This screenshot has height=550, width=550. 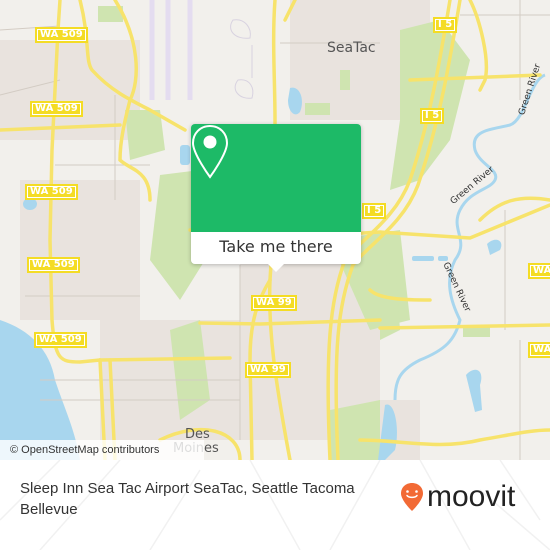 What do you see at coordinates (102, 450) in the screenshot?
I see `map-attribution: © OpenStreetMap contributors` at bounding box center [102, 450].